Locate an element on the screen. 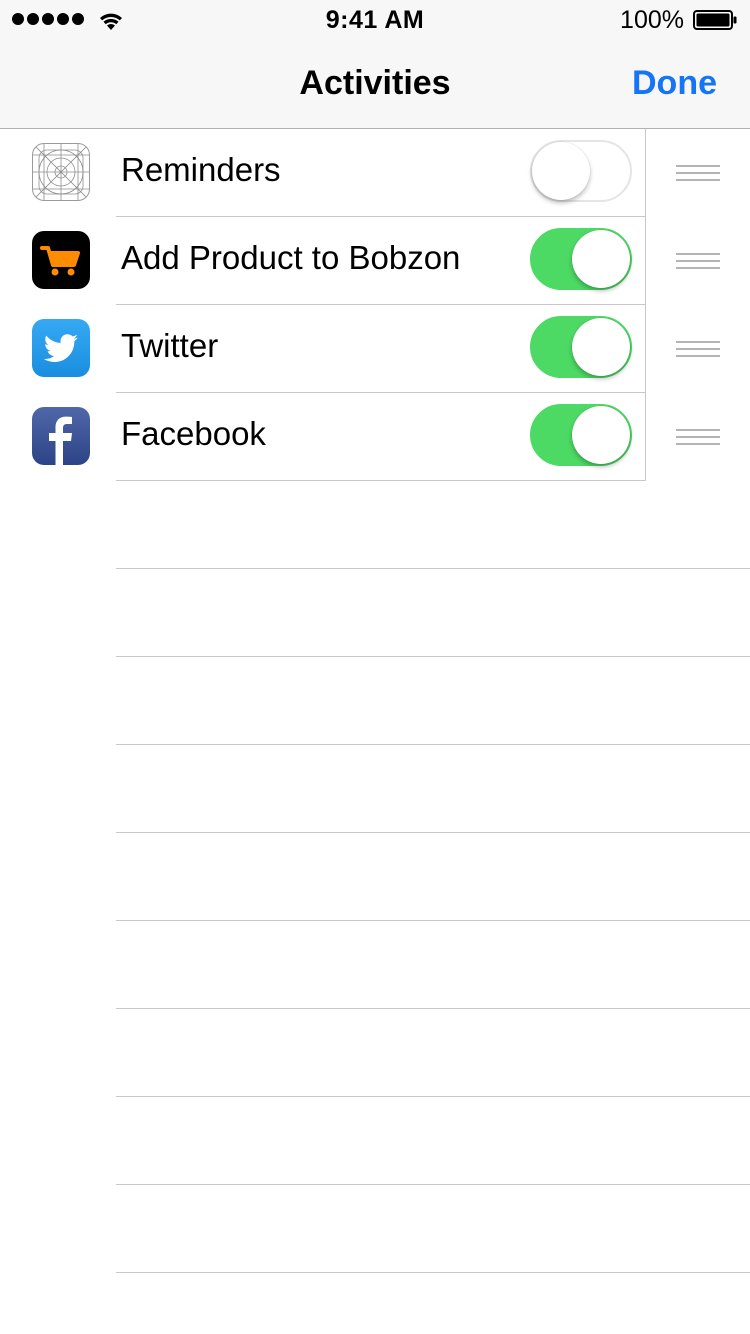 The height and width of the screenshot is (1334, 750). activity-label: Reminders is located at coordinates (201, 169).